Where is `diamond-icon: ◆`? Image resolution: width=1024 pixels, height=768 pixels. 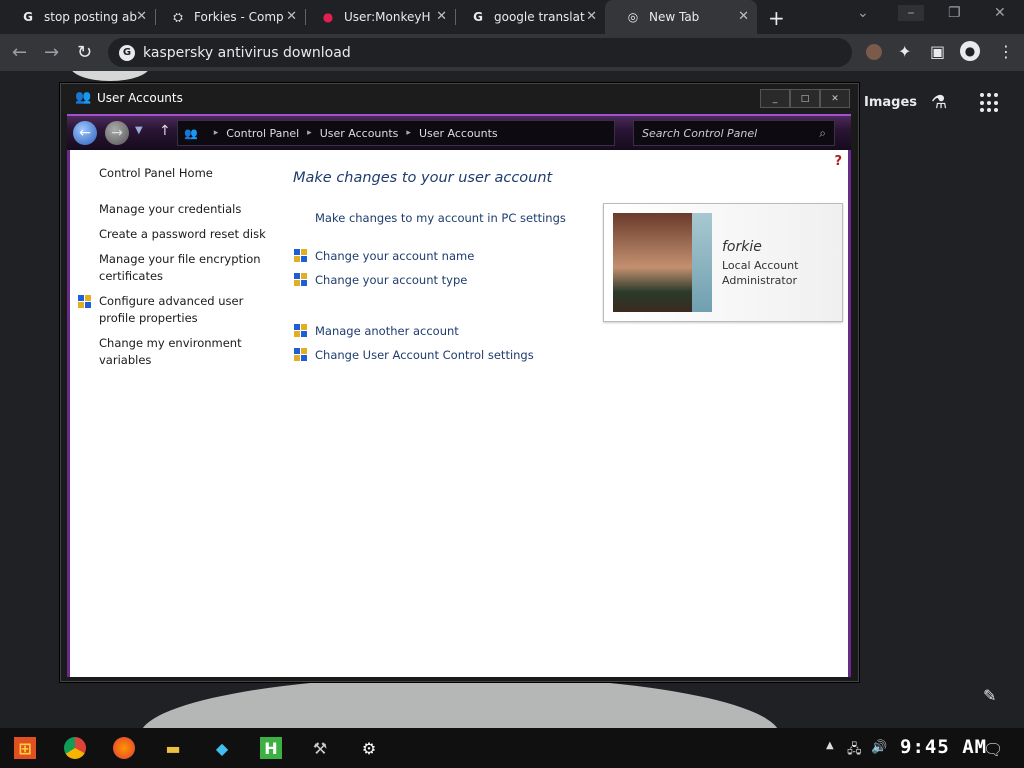
diamond-icon: ◆ is located at coordinates (222, 748).